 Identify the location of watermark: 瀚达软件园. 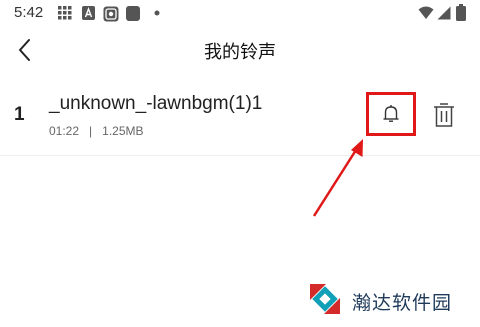
(392, 302).